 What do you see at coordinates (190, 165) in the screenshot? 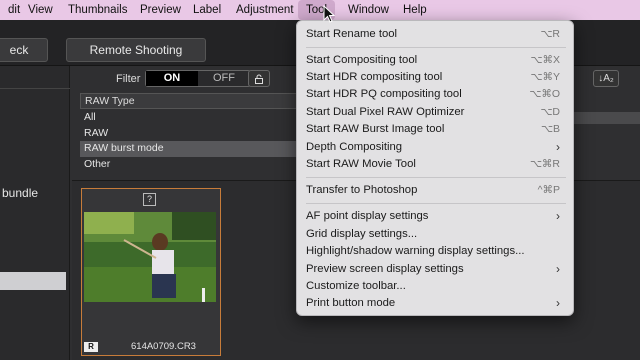
I see `raw-type-other: Other` at bounding box center [190, 165].